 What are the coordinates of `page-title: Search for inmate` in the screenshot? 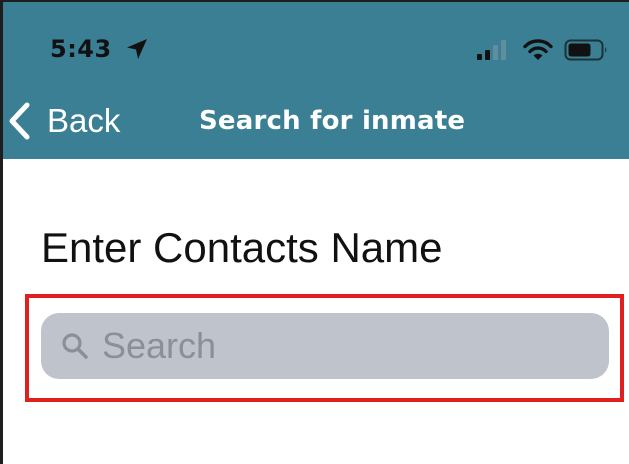 It's located at (332, 121).